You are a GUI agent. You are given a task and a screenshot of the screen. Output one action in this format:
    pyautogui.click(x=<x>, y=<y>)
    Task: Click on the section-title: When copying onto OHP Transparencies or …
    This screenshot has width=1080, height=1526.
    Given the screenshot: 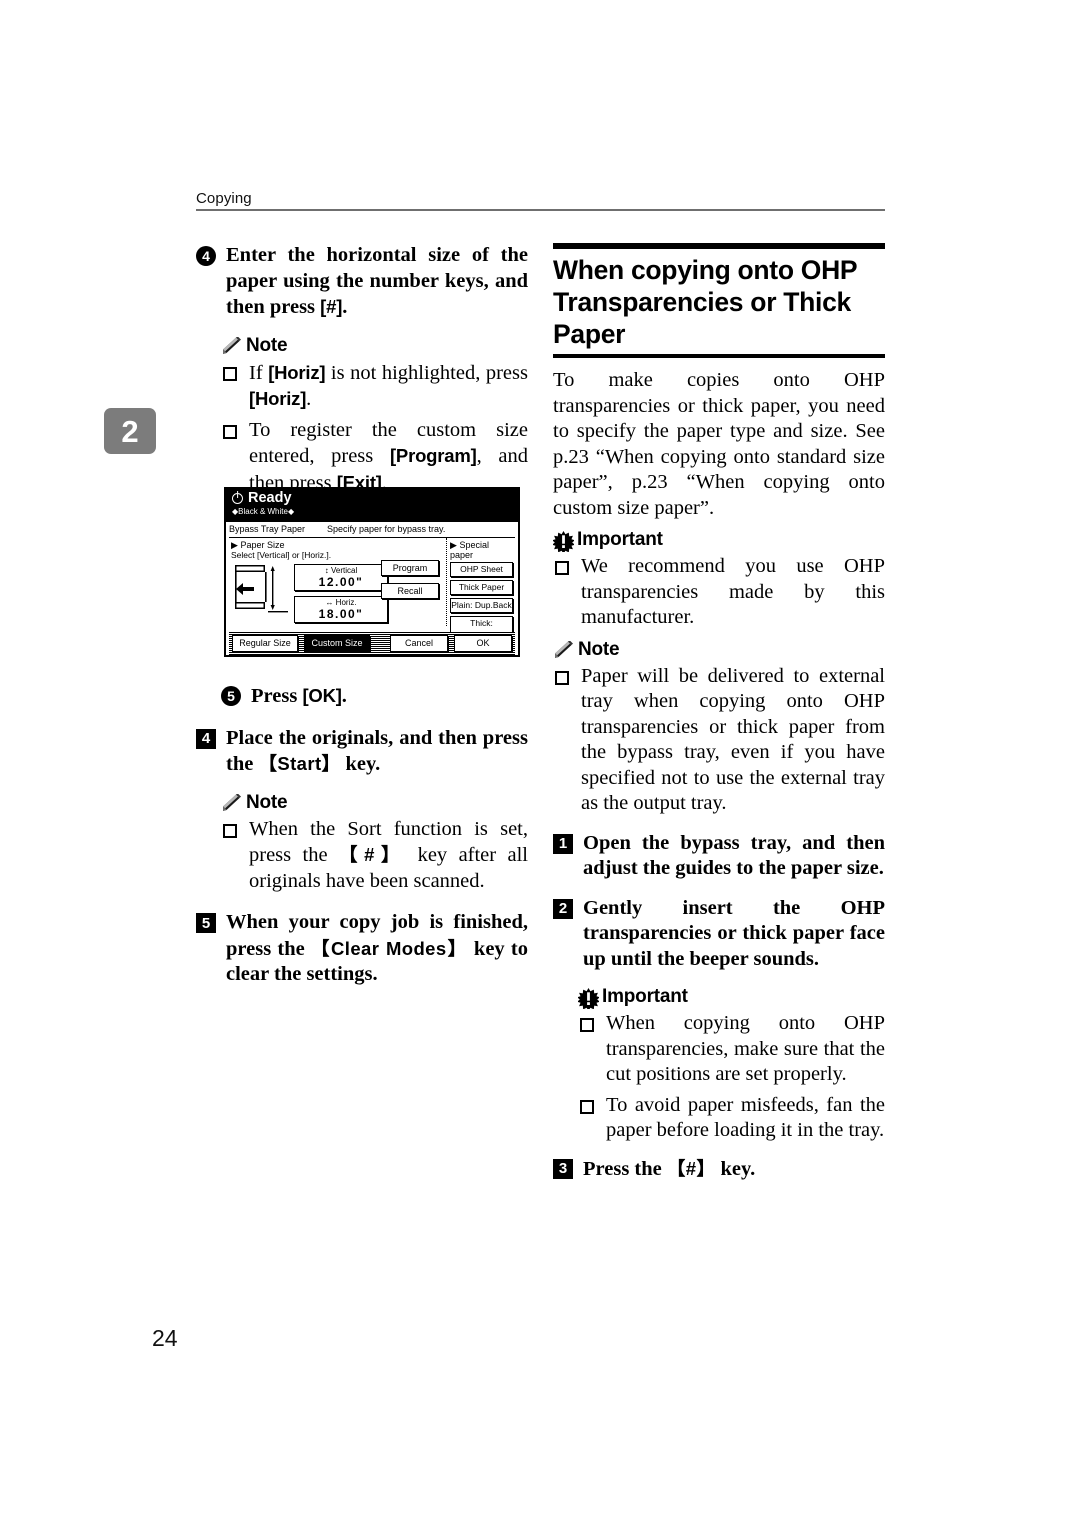 What is the action you would take?
    pyautogui.click(x=719, y=302)
    